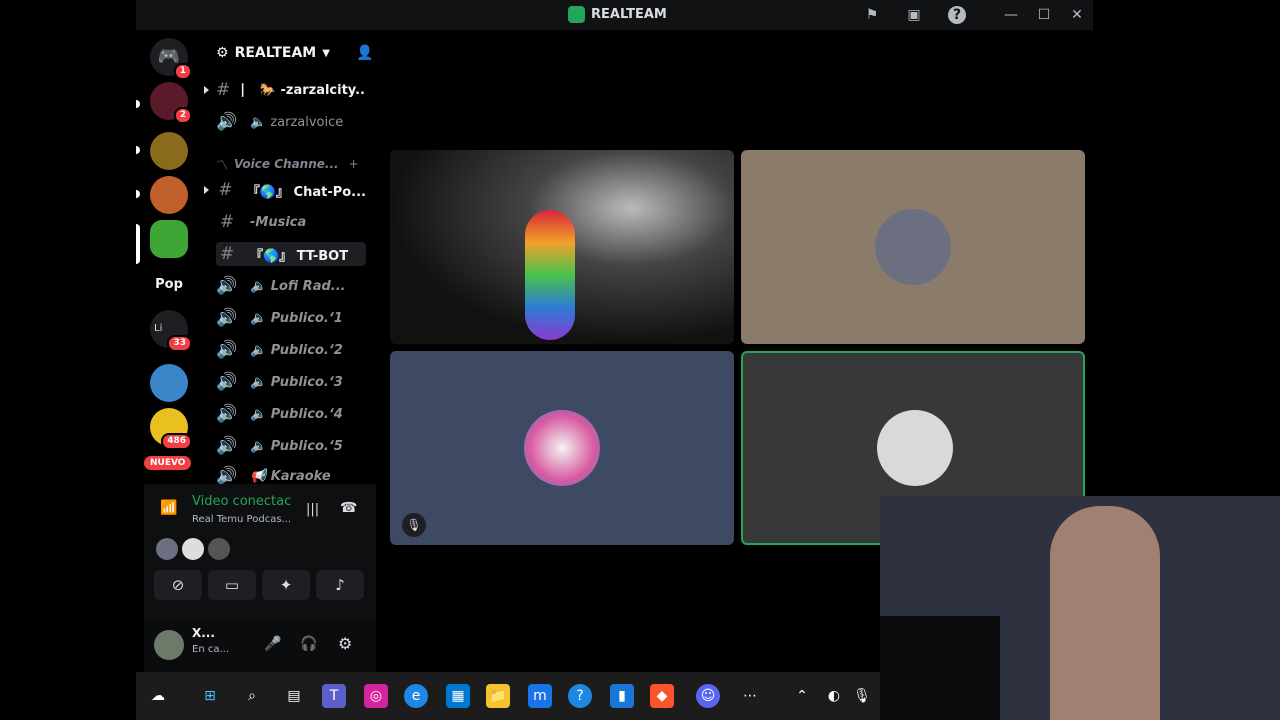  What do you see at coordinates (171, 331) in the screenshot?
I see `server-icon-li: Li 33` at bounding box center [171, 331].